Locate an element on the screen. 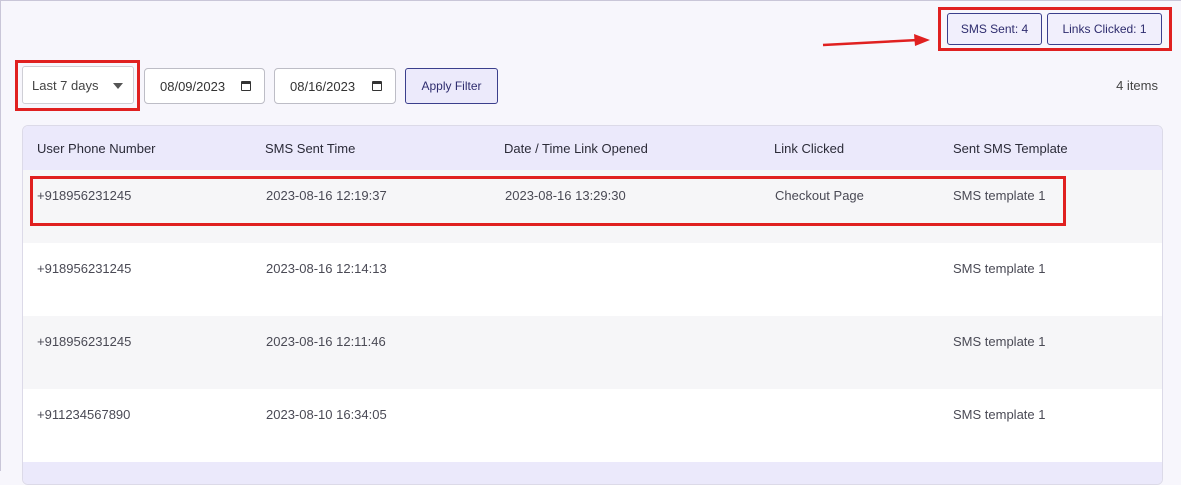  column-header-template: Sent SMS Template is located at coordinates (1010, 148).